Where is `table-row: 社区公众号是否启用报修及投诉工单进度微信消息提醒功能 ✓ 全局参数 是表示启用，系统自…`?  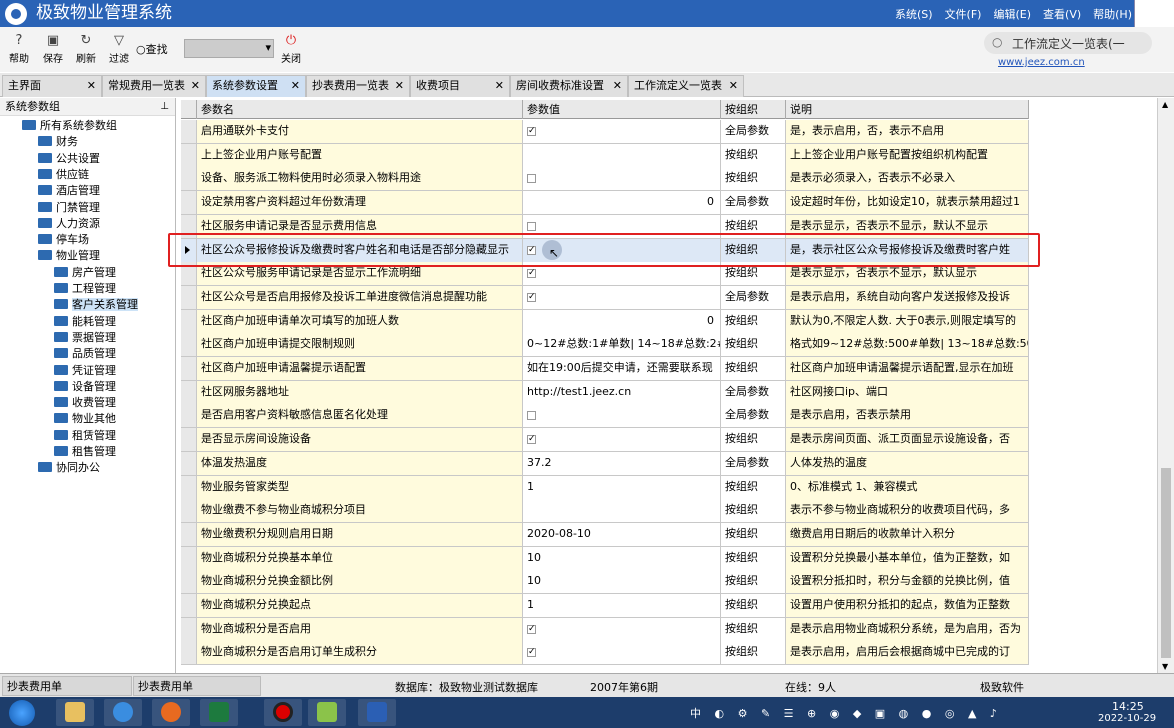
table-row: 社区公众号是否启用报修及投诉工单进度微信消息提醒功能 ✓ 全局参数 是表示启用，系统自… is located at coordinates (605, 297).